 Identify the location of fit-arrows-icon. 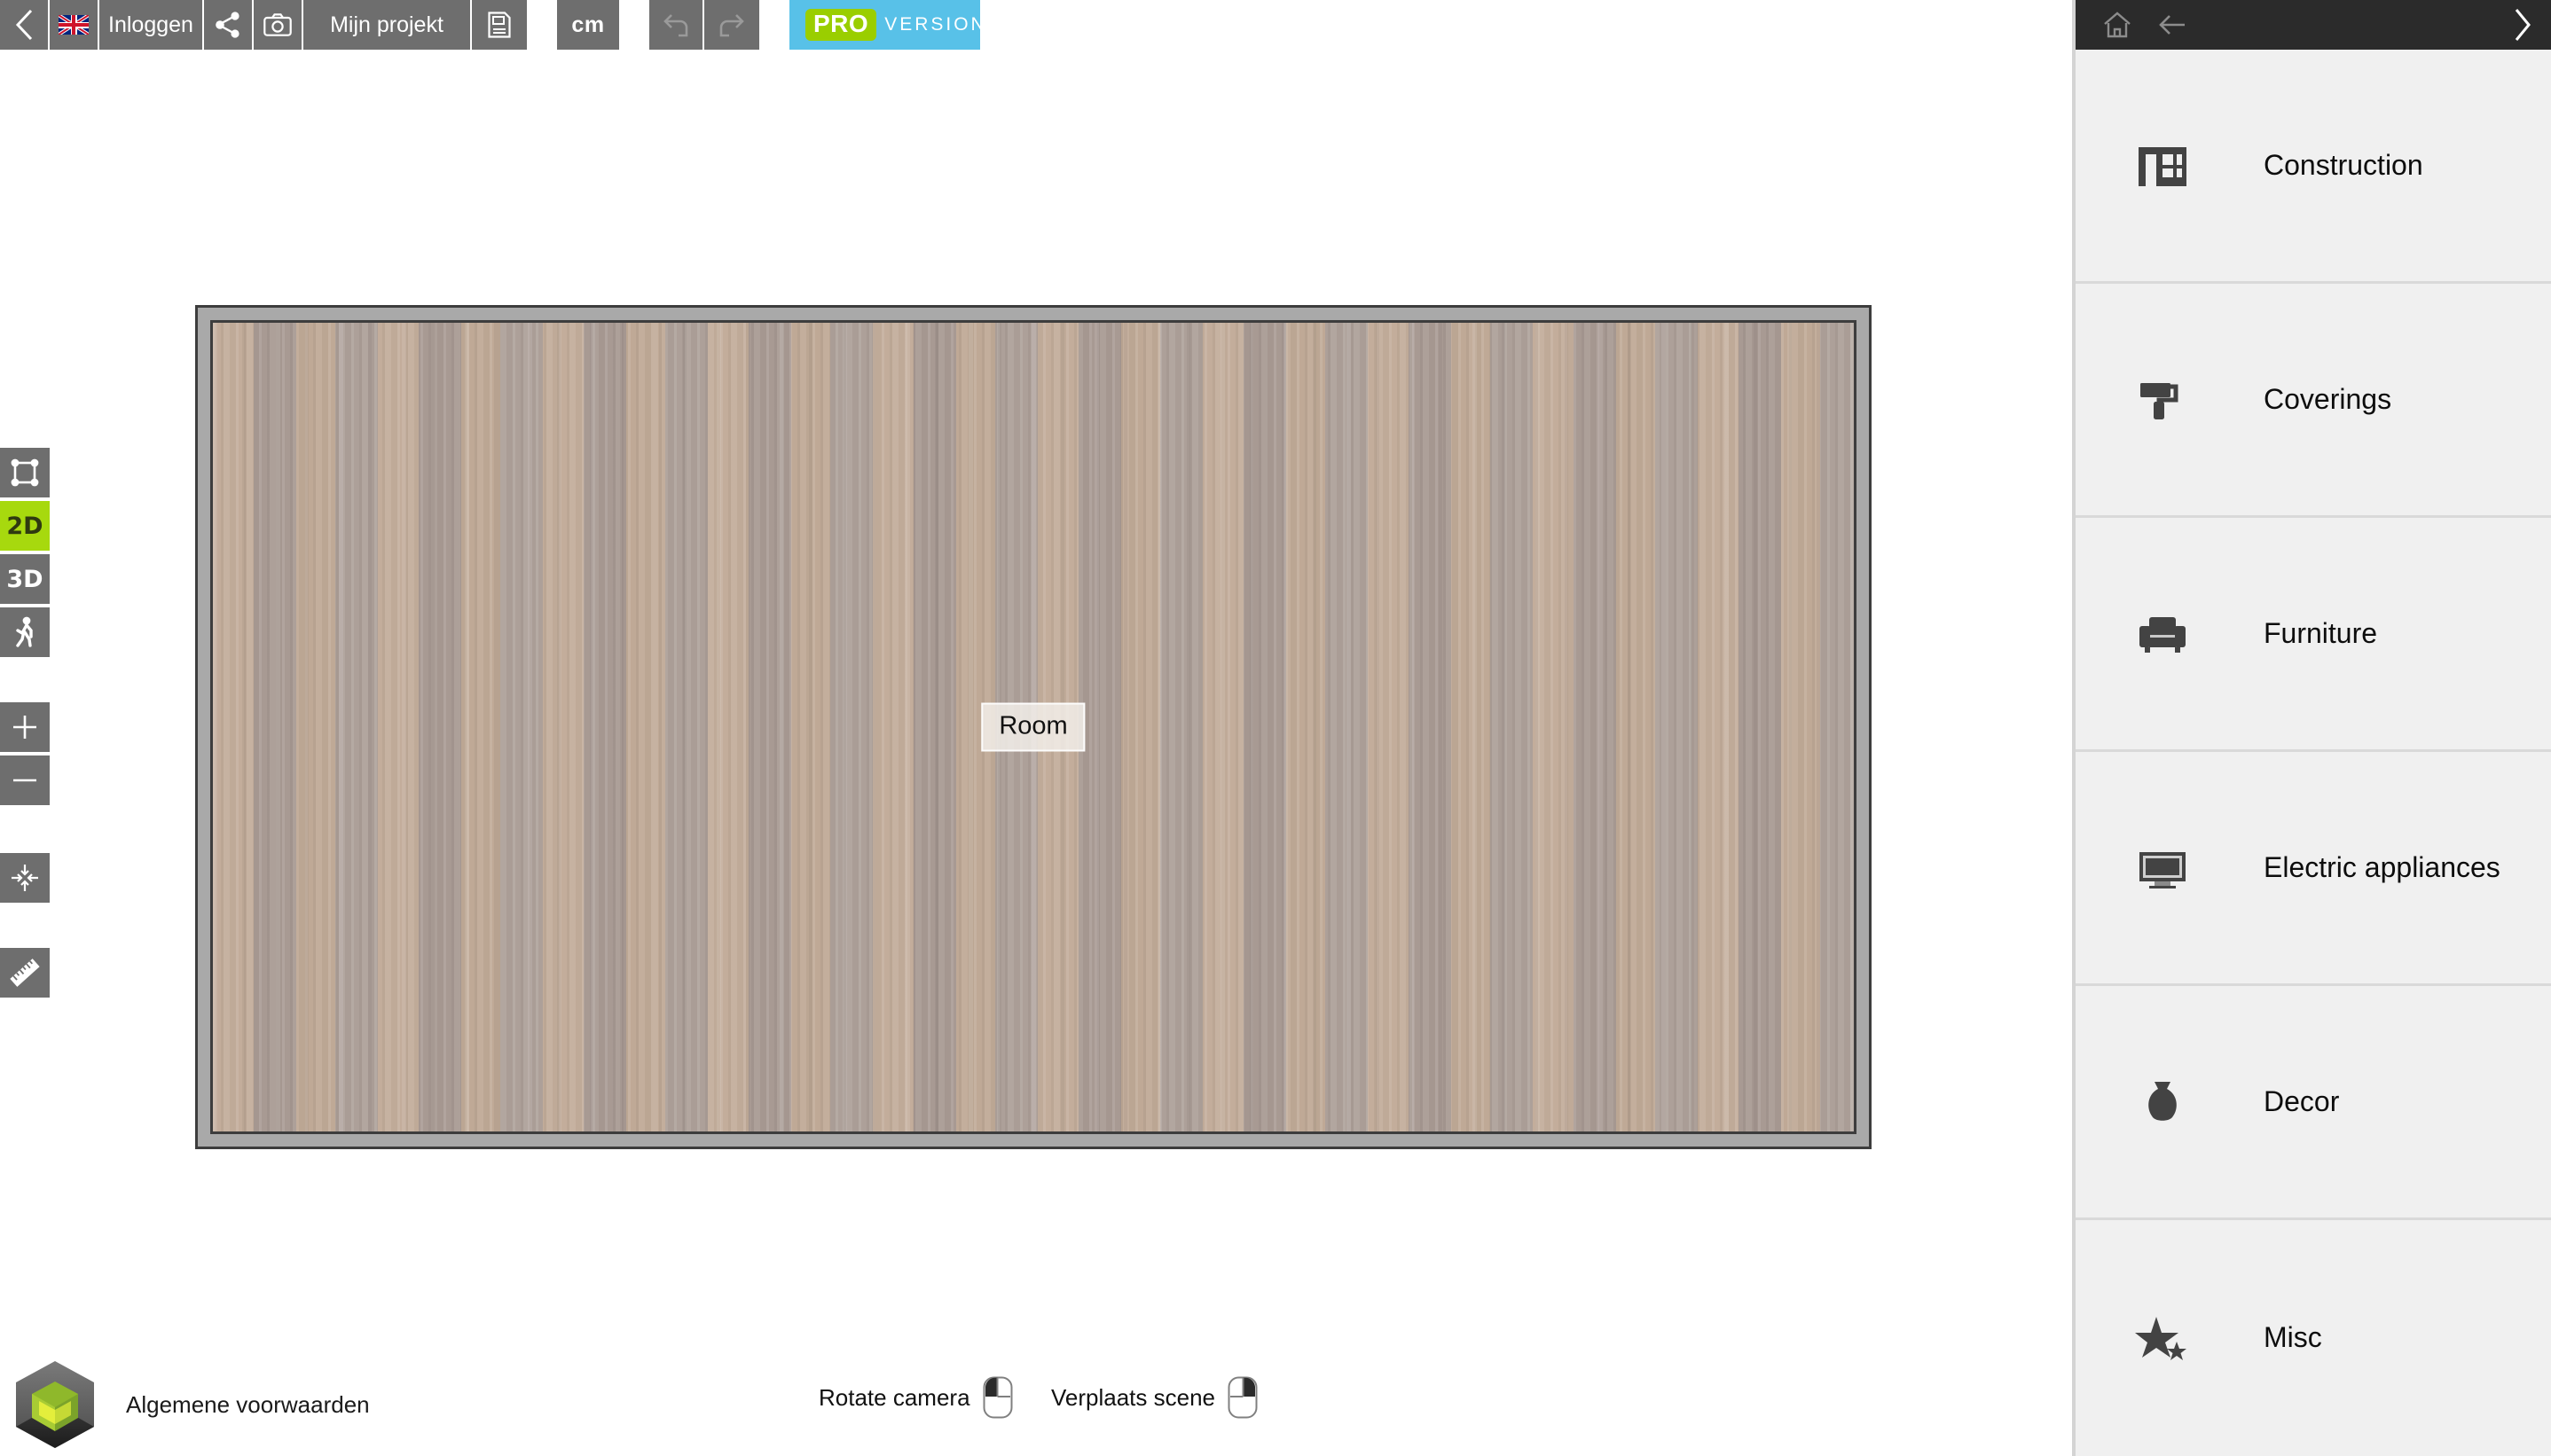
(25, 878).